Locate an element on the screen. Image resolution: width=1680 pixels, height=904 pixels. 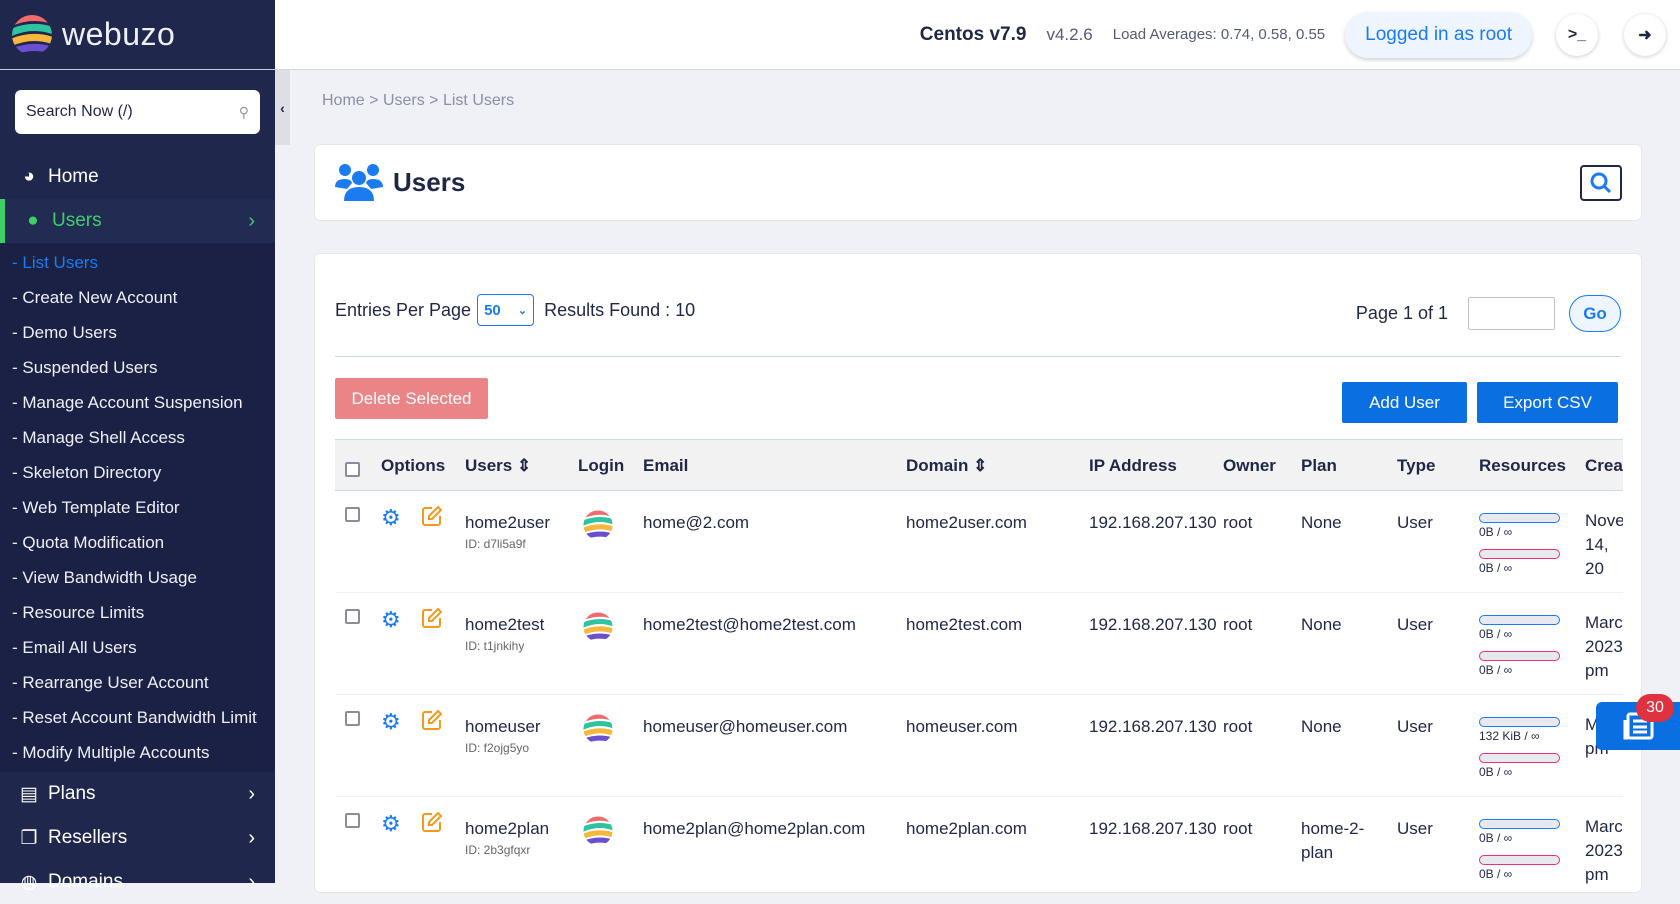
page-number-input is located at coordinates (1511, 313).